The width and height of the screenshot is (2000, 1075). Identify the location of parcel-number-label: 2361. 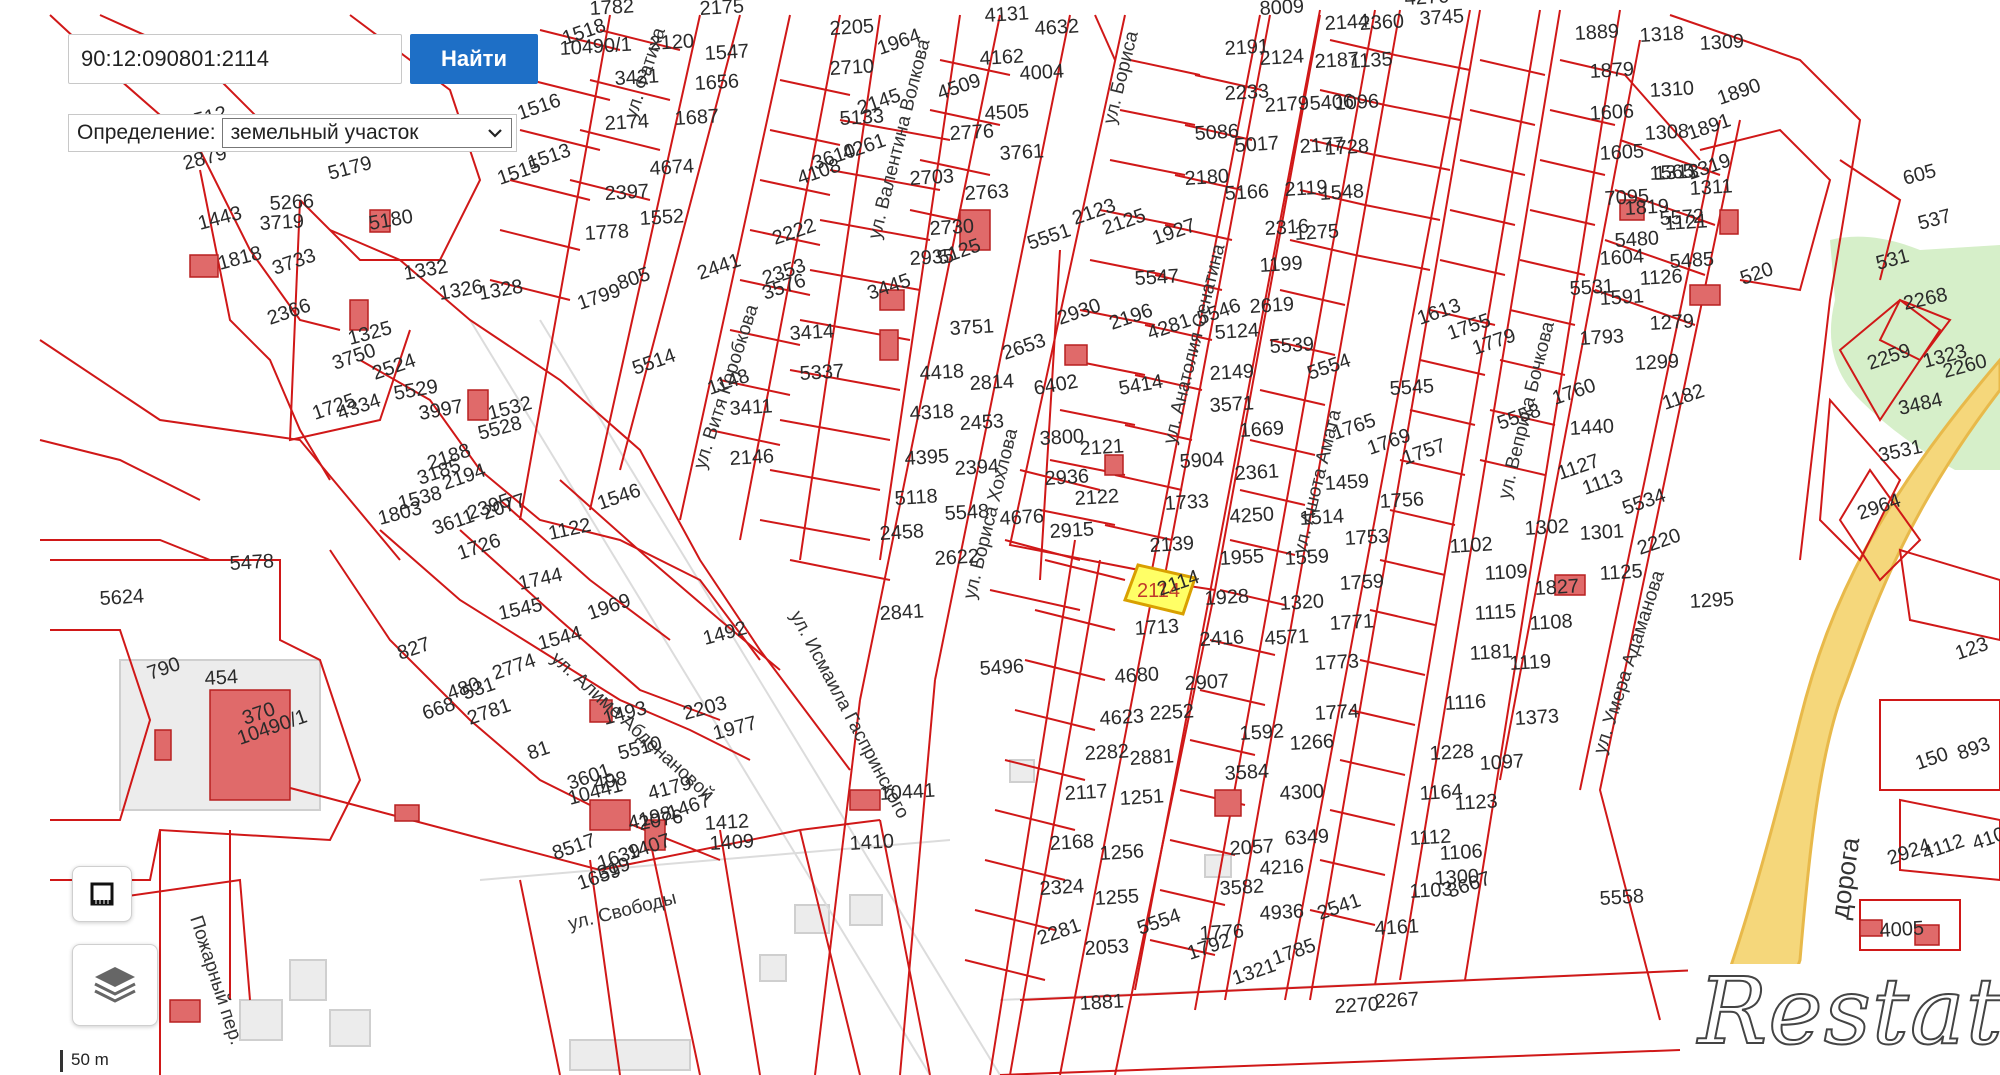
(1257, 472).